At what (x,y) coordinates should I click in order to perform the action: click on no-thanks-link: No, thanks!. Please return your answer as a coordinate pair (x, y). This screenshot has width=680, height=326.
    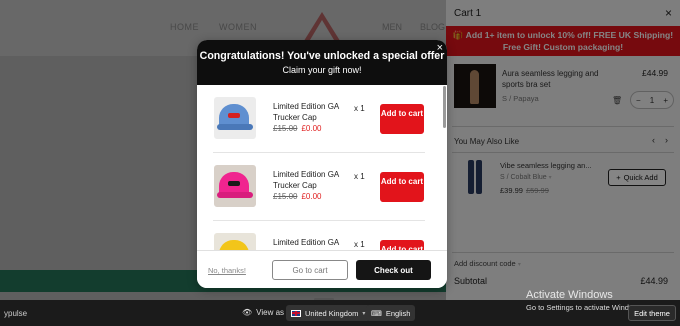
    Looking at the image, I should click on (227, 270).